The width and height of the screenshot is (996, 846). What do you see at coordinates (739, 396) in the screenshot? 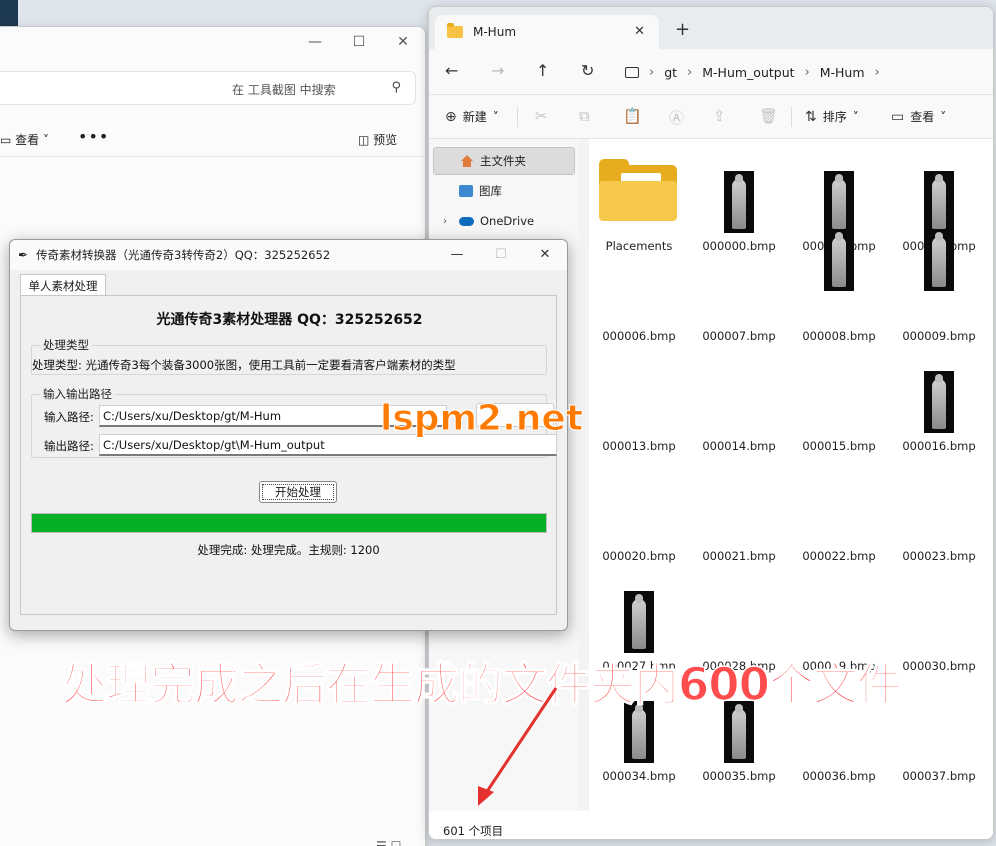
I see `file-item: 000014.bmp` at bounding box center [739, 396].